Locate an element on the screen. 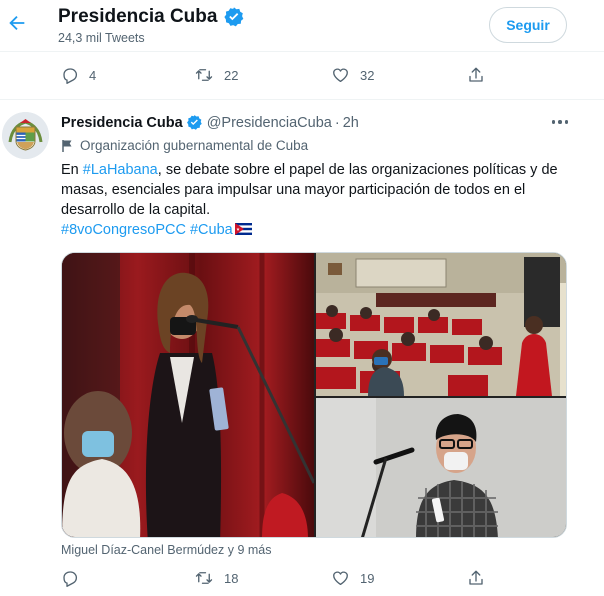 The image size is (604, 596). cuba-coat-of-arms-icon is located at coordinates (25, 135).